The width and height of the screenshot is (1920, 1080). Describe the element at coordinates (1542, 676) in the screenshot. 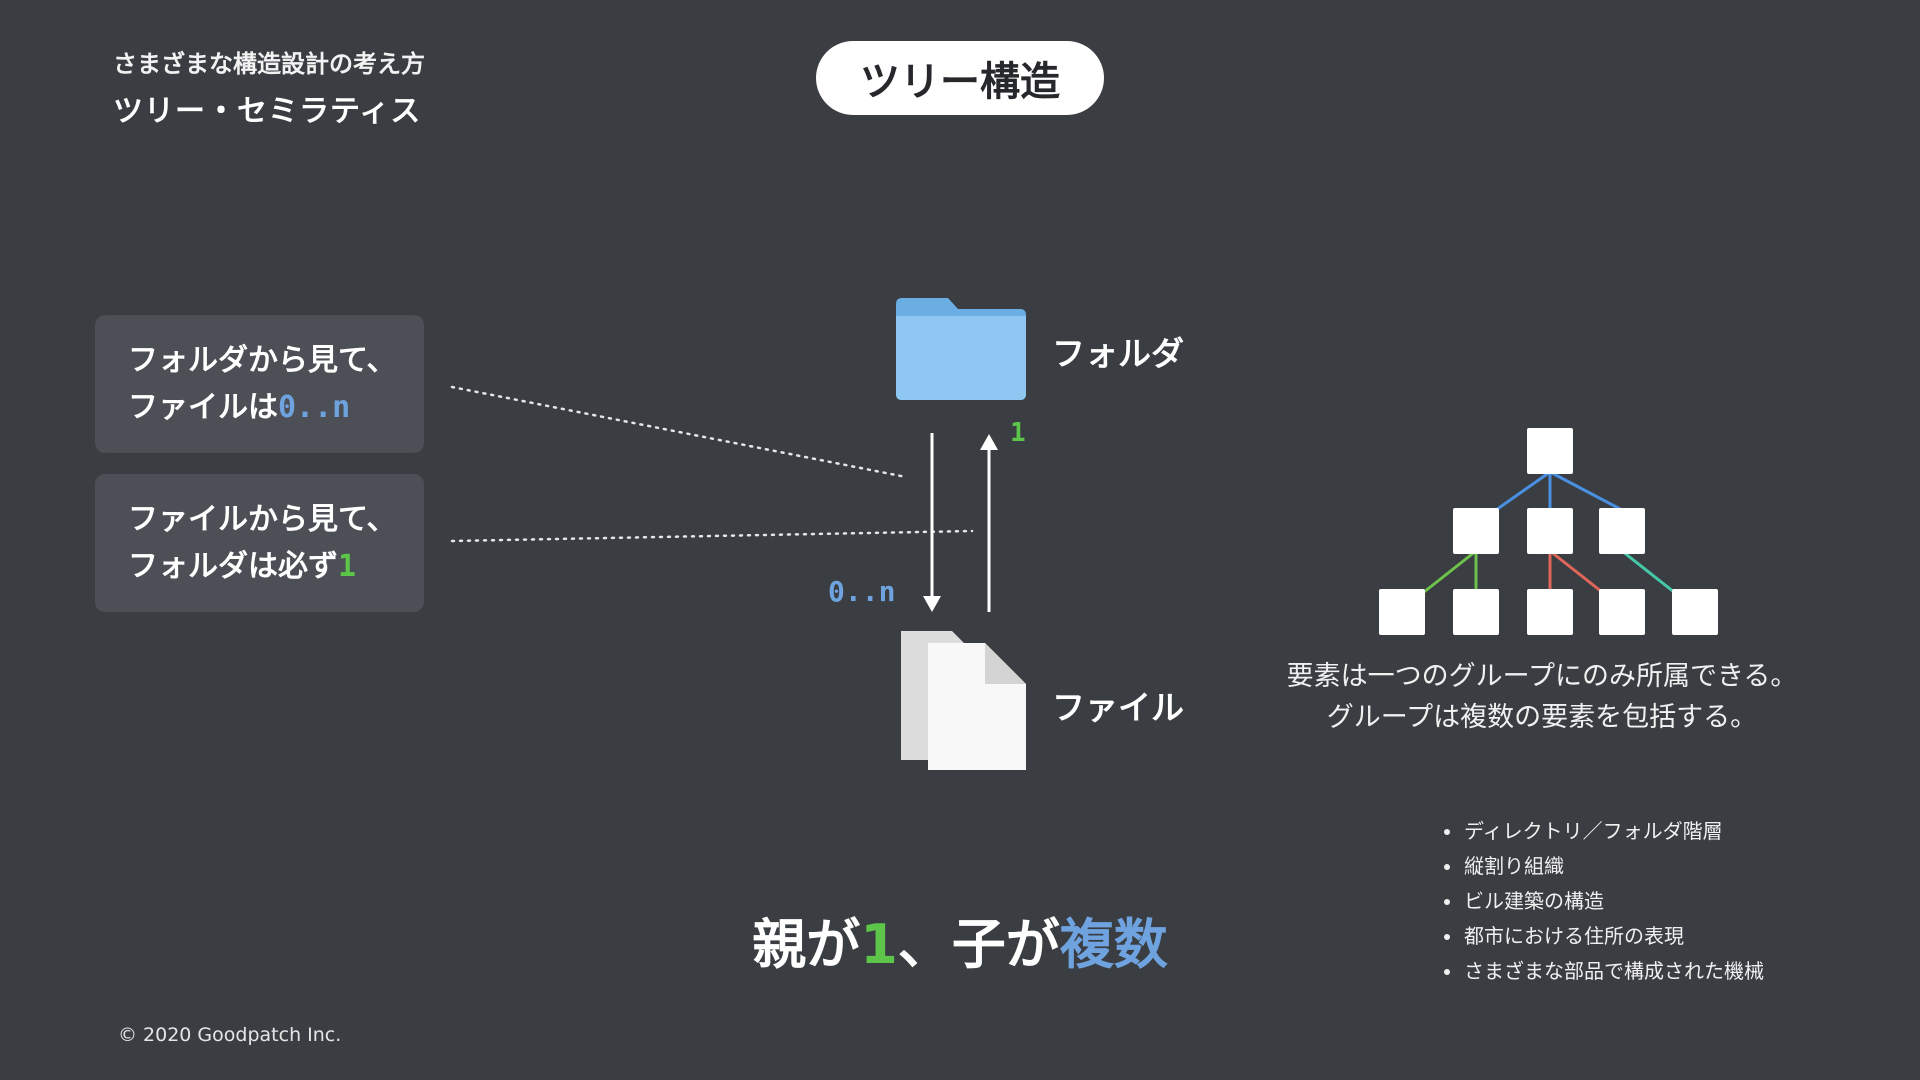

I see `tree-description-line1: 要素は一つのグループにのみ所属できる。` at that location.